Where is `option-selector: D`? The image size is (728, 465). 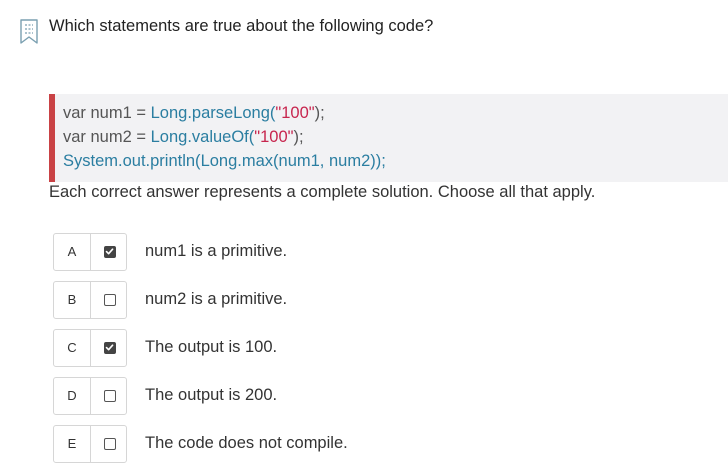 option-selector: D is located at coordinates (90, 396).